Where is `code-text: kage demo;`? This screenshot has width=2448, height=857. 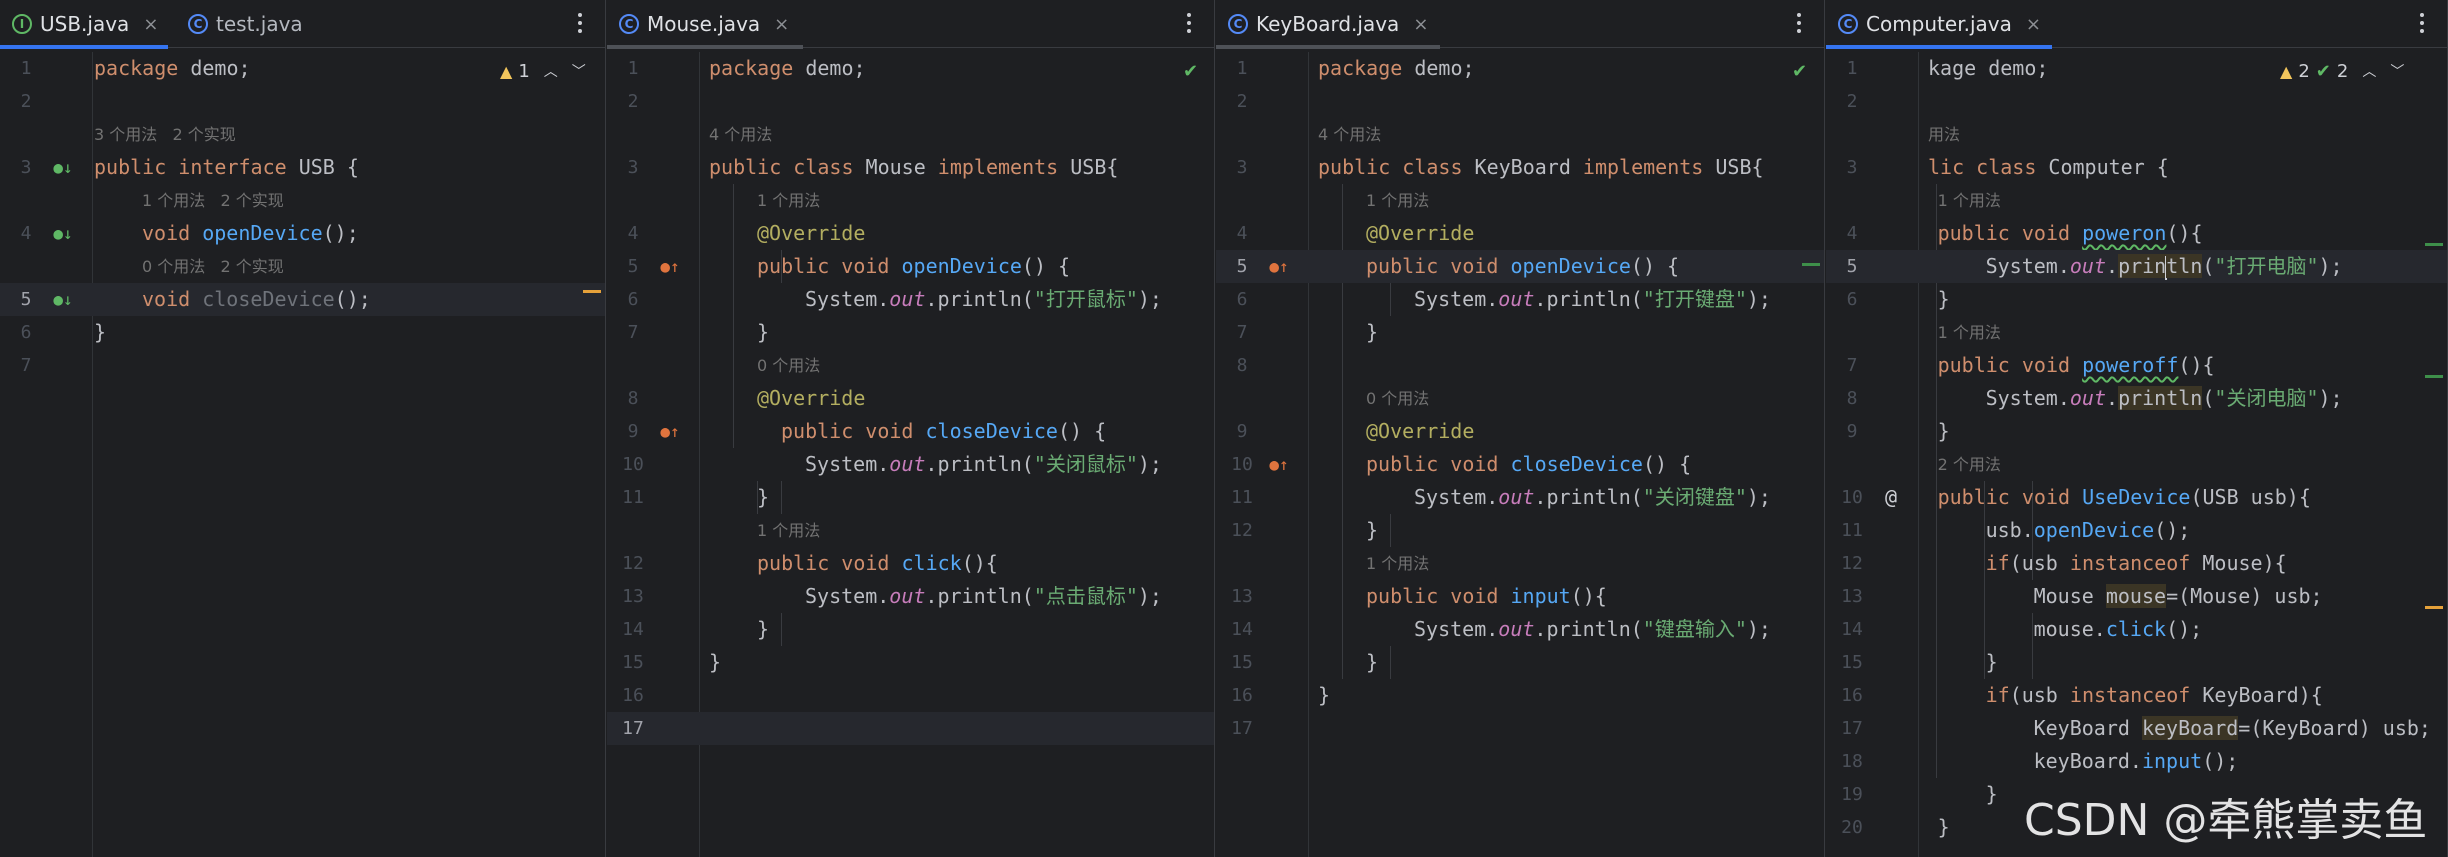 code-text: kage demo; is located at coordinates (1988, 68).